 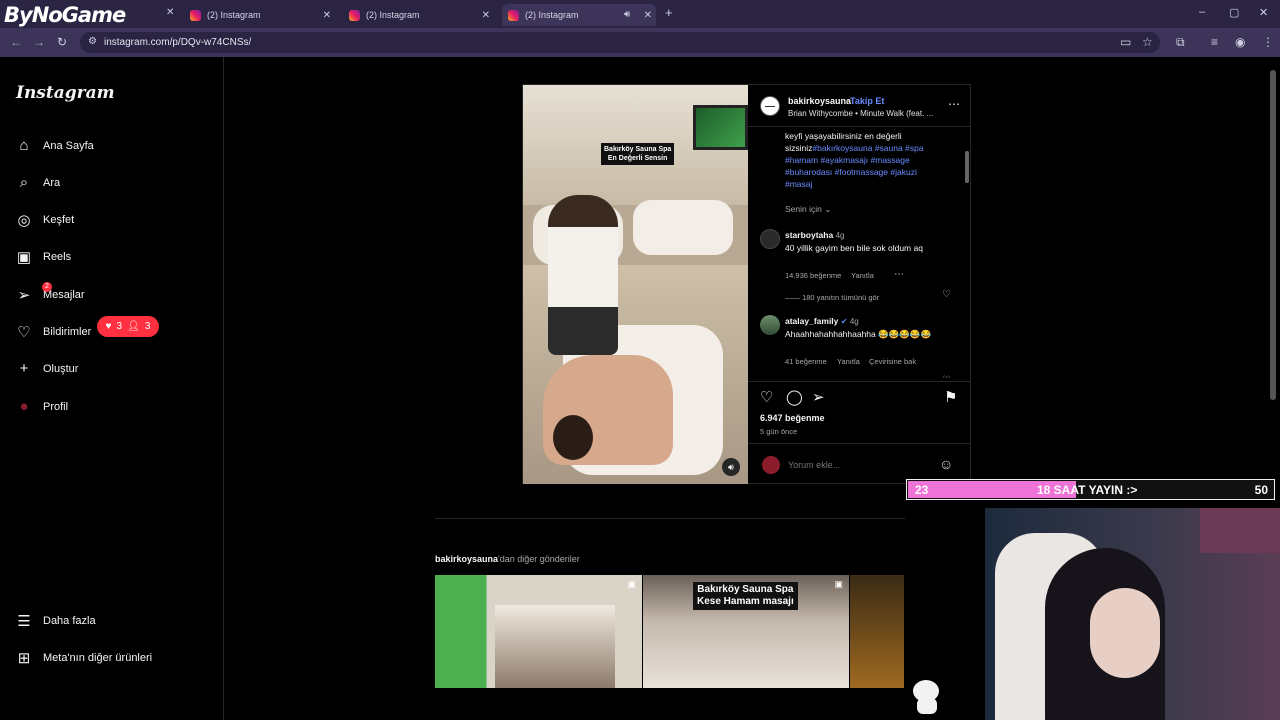 What do you see at coordinates (670, 518) in the screenshot?
I see `section-divider` at bounding box center [670, 518].